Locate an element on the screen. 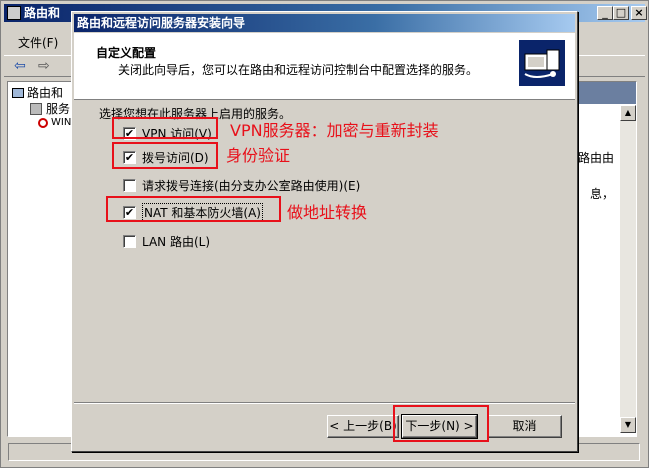 The width and height of the screenshot is (649, 468). annotation-box-dialup is located at coordinates (165, 155).